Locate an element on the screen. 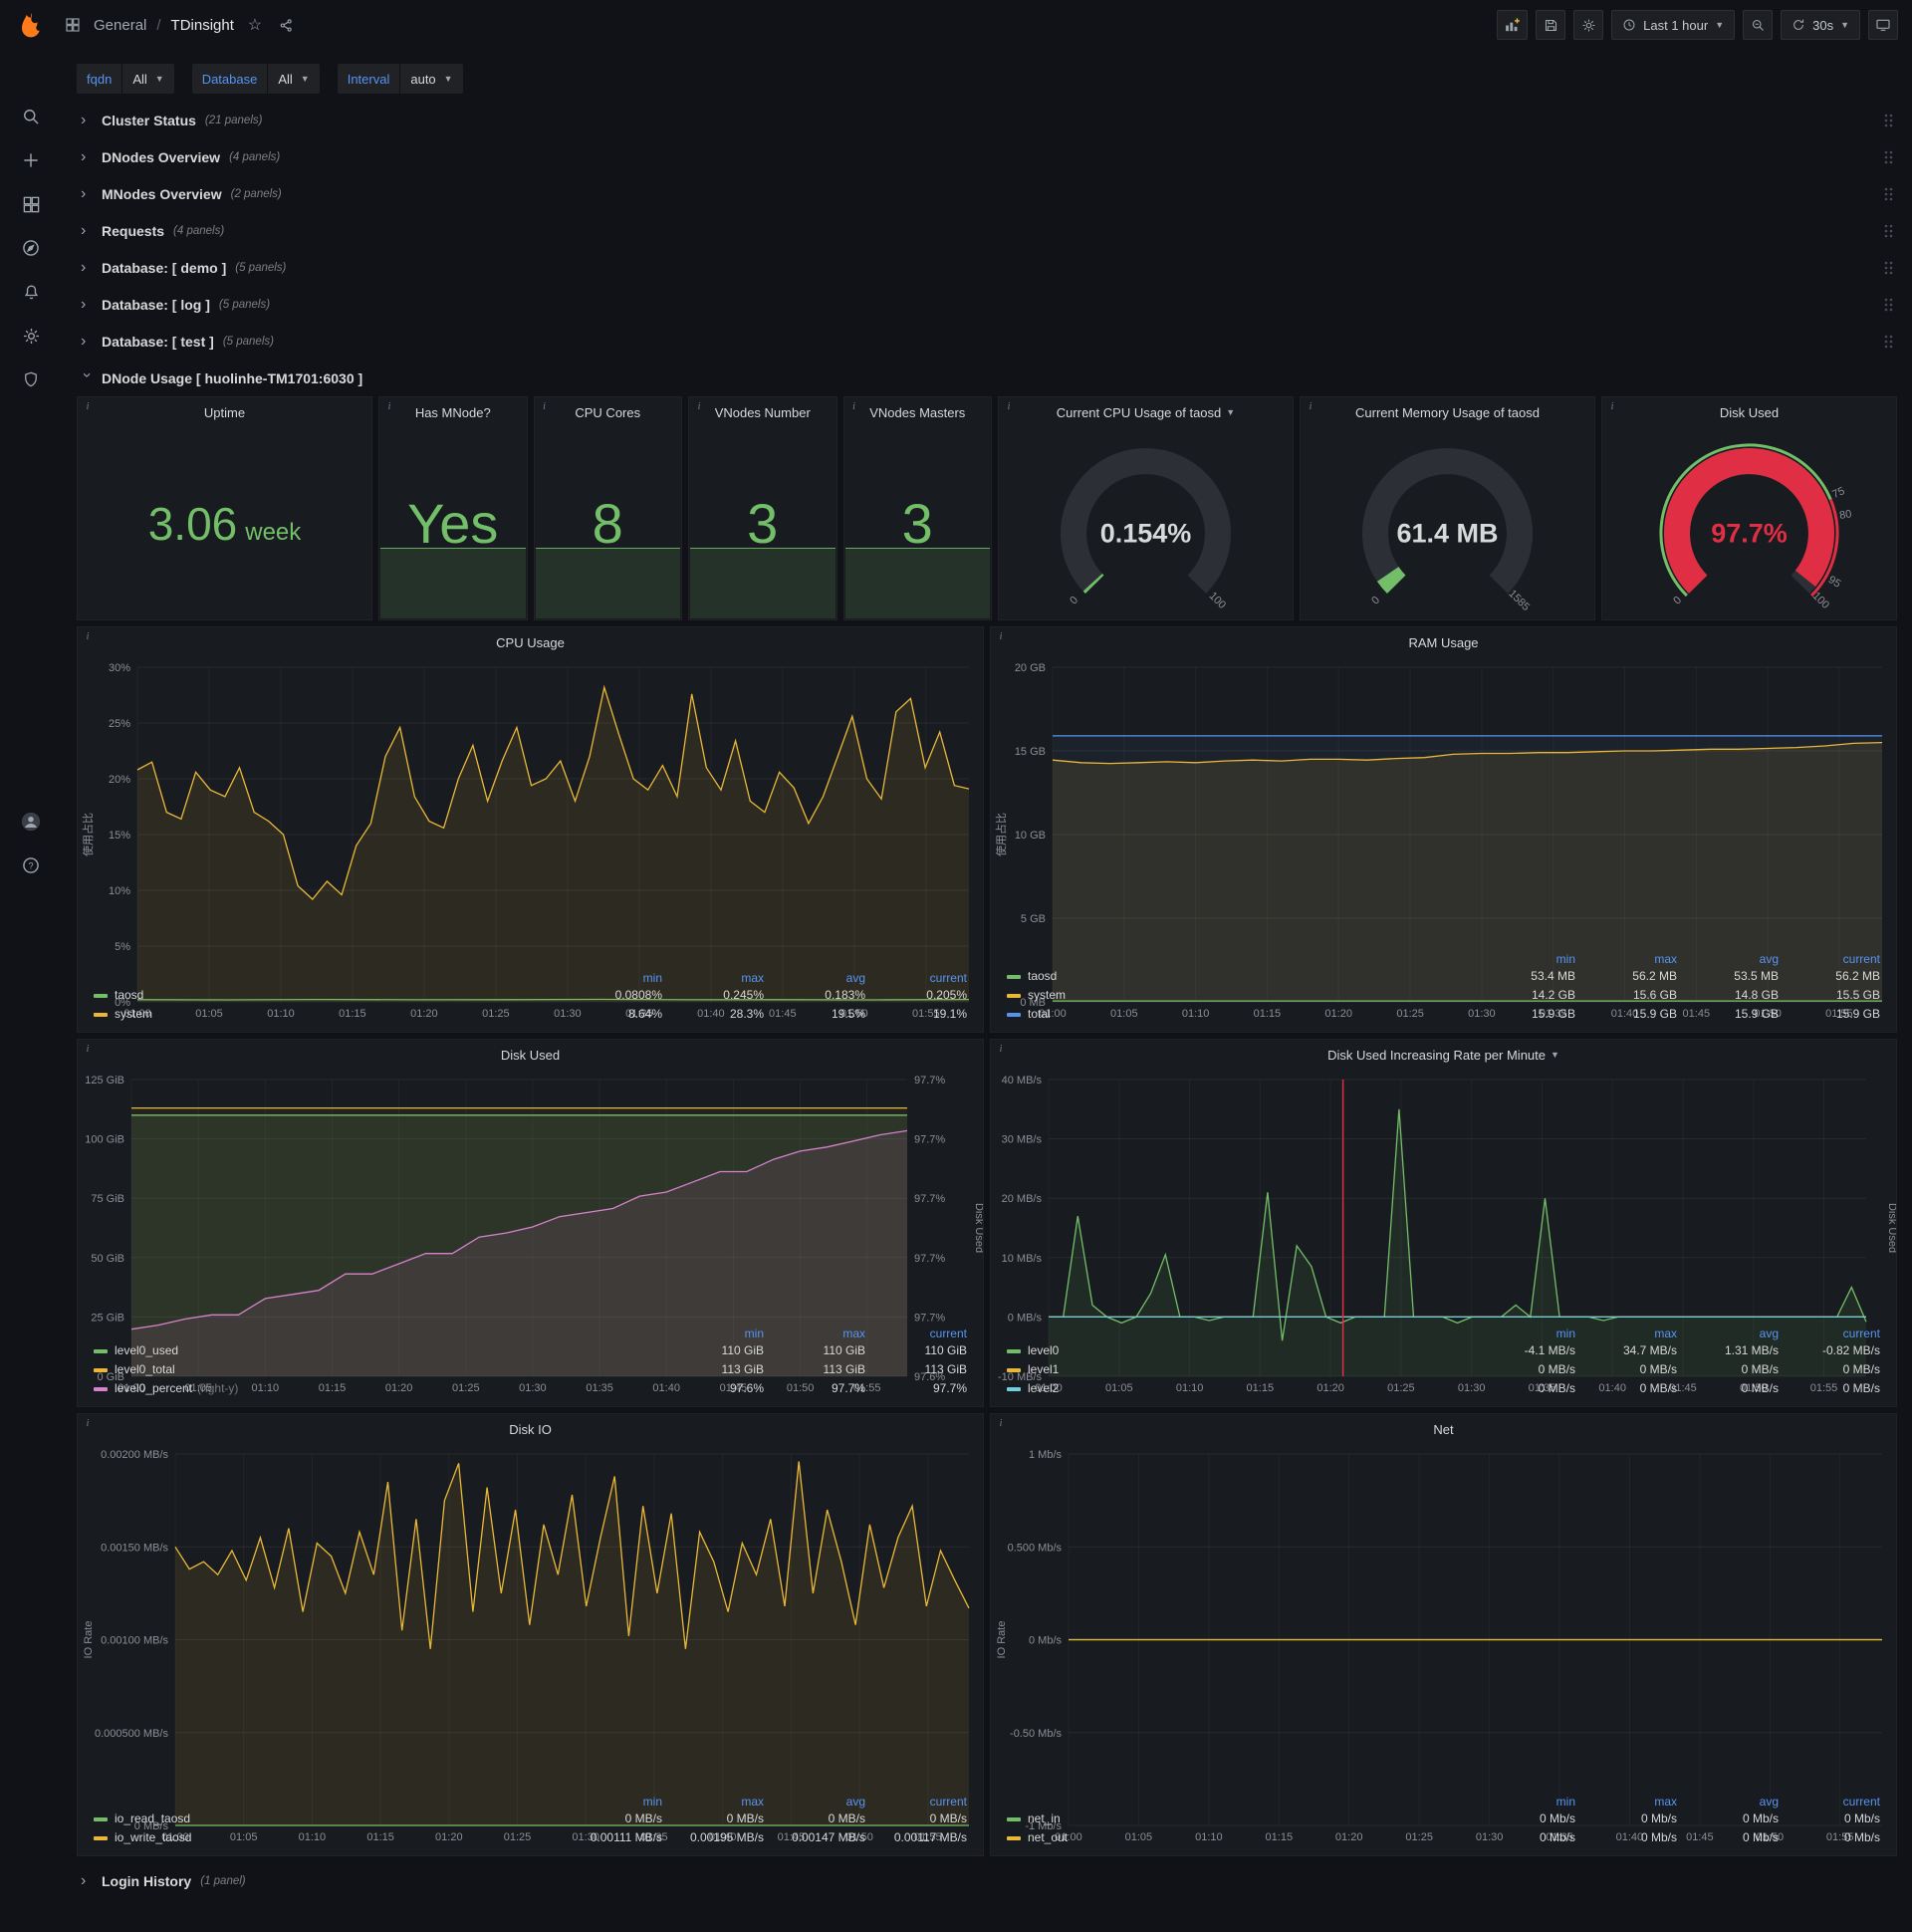 The image size is (1912, 1932). row-requests: › Requests (4 panels) is located at coordinates (987, 230).